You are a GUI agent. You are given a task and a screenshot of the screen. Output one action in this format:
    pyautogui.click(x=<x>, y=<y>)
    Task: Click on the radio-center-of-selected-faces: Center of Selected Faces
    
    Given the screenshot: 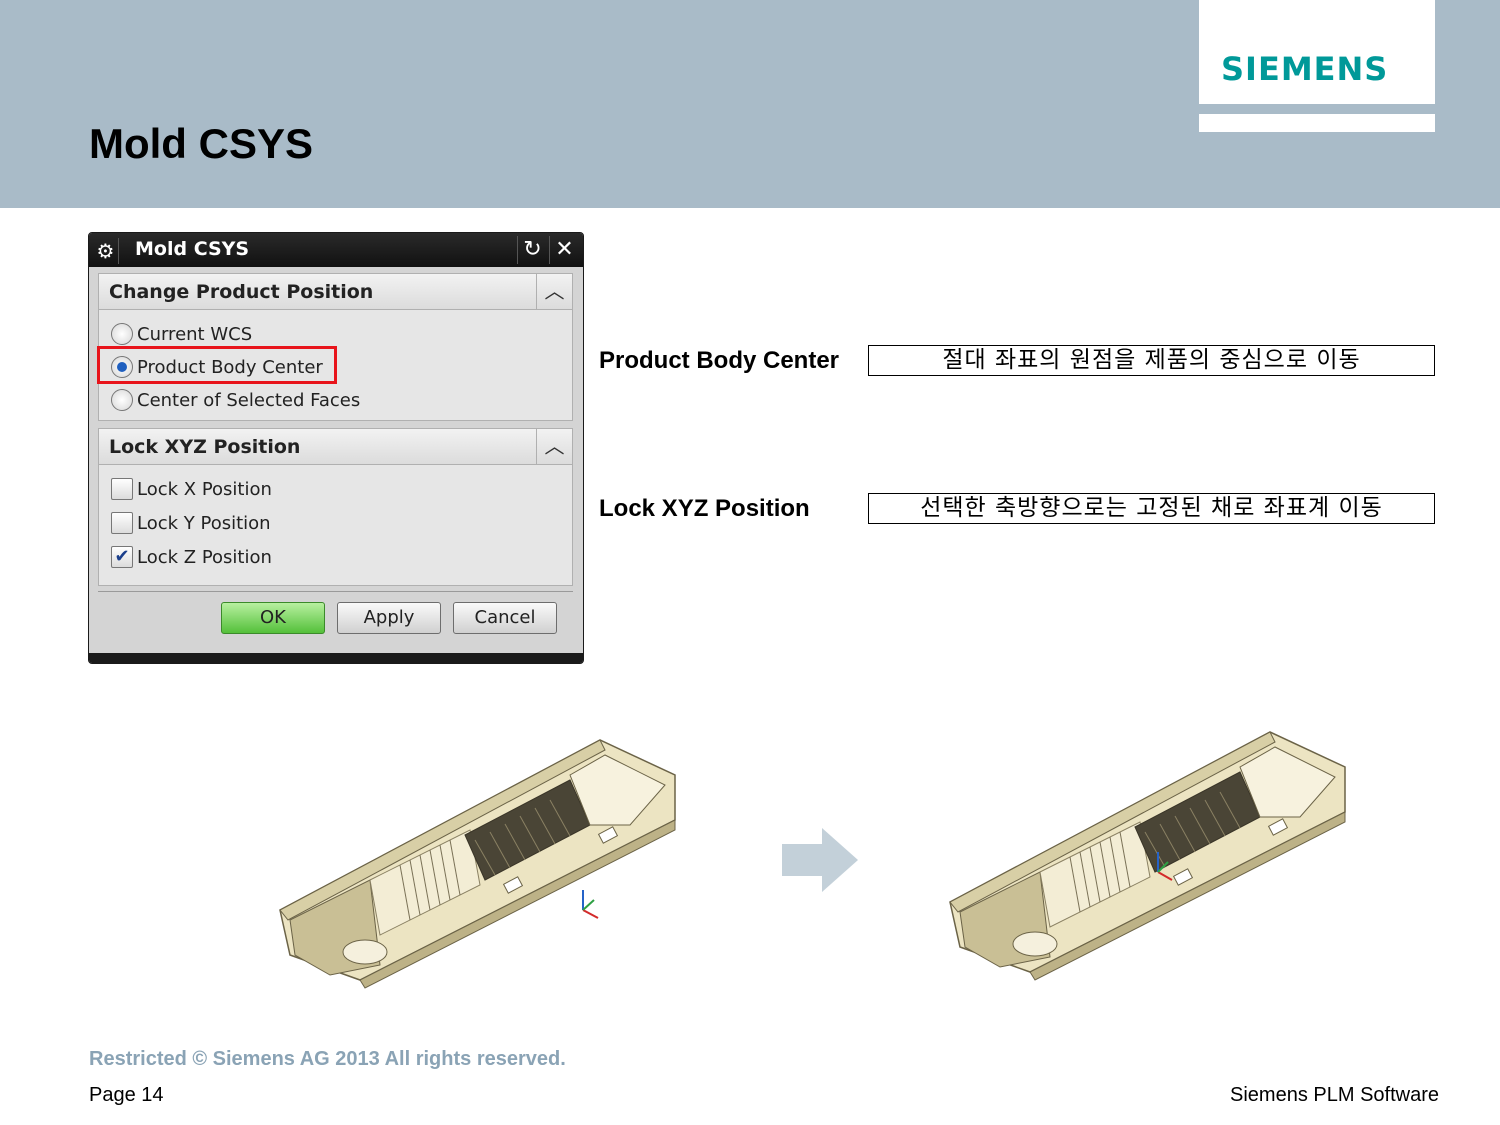 What is the action you would take?
    pyautogui.click(x=235, y=400)
    